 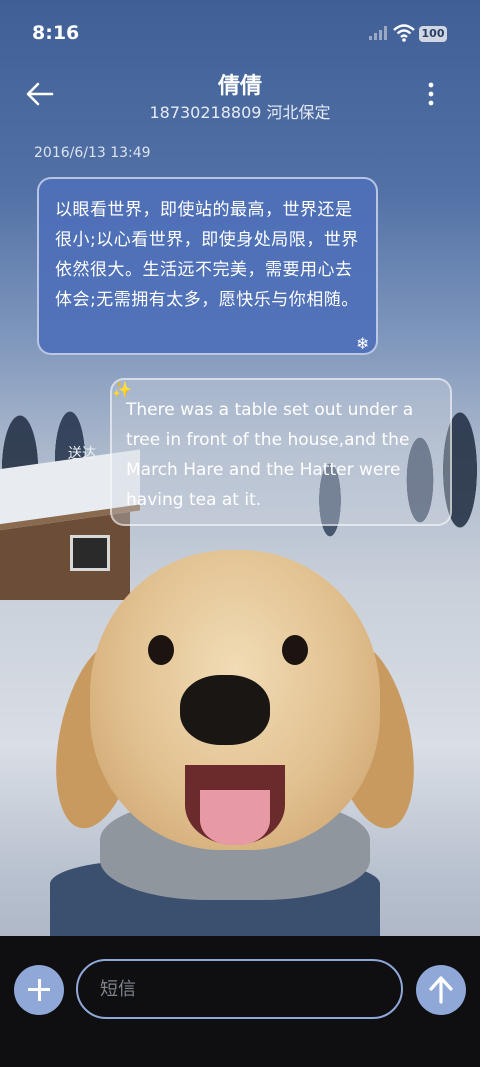 I want to click on status-bar: 8:16 100, so click(x=240, y=34).